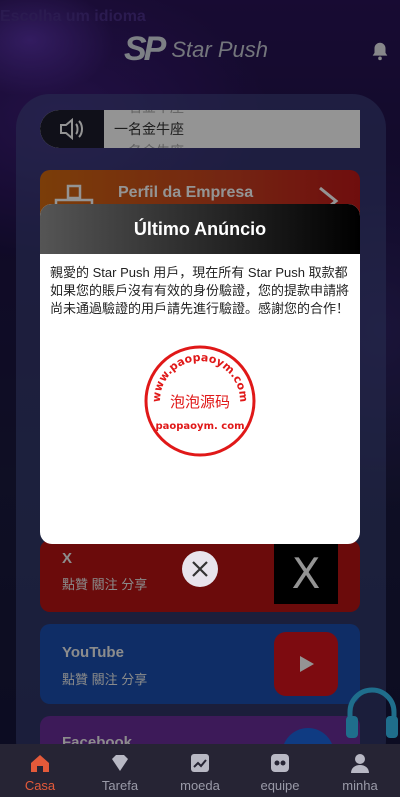 The width and height of the screenshot is (400, 797). I want to click on modal-body-line: 如果您的賬戶沒有有效的身份驗證，您的提款申請將, so click(200, 290).